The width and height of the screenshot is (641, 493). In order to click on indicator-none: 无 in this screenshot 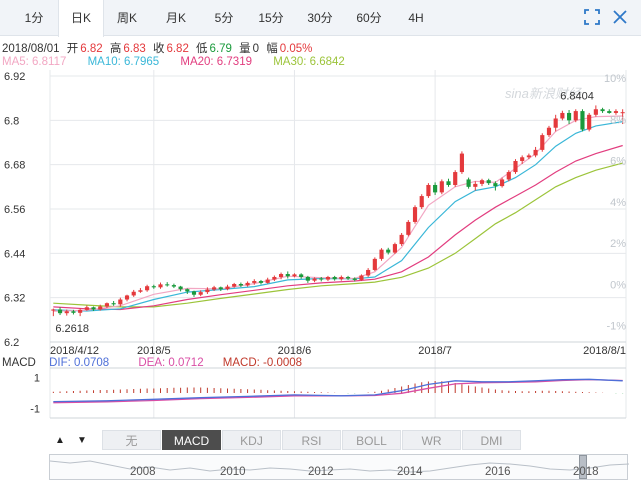, I will do `click(131, 440)`.